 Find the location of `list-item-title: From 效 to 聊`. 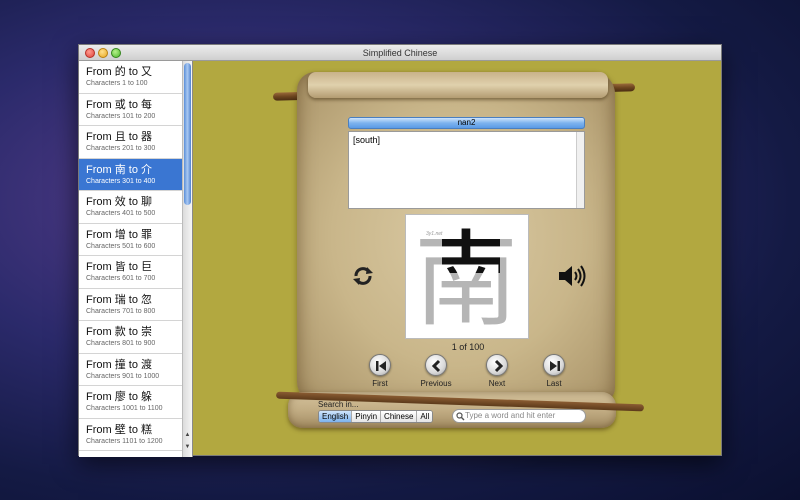

list-item-title: From 效 to 聊 is located at coordinates (119, 202).